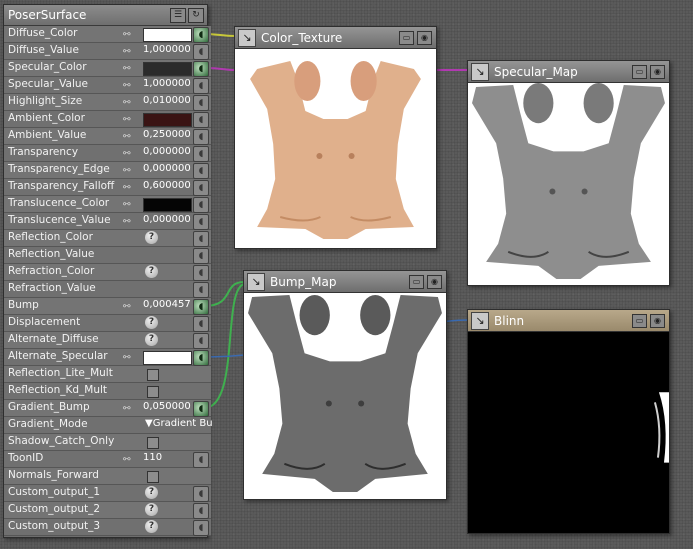  What do you see at coordinates (107, 289) in the screenshot?
I see `param-row-refraction-value: Refraction_Value ◖` at bounding box center [107, 289].